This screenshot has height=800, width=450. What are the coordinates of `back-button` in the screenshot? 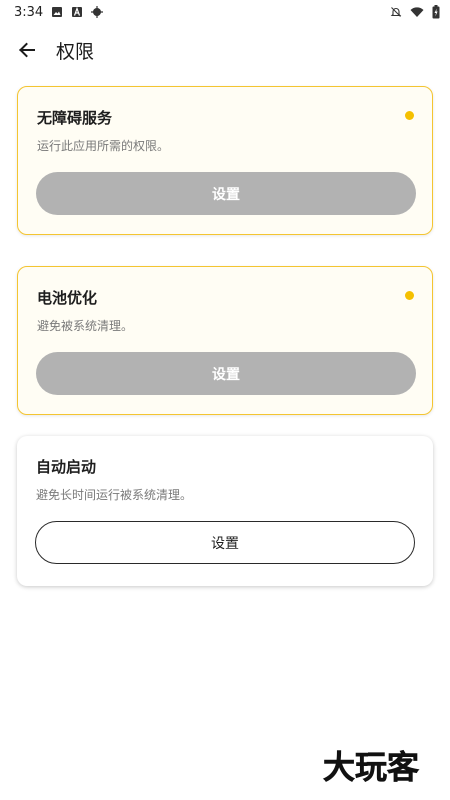 It's located at (27, 50).